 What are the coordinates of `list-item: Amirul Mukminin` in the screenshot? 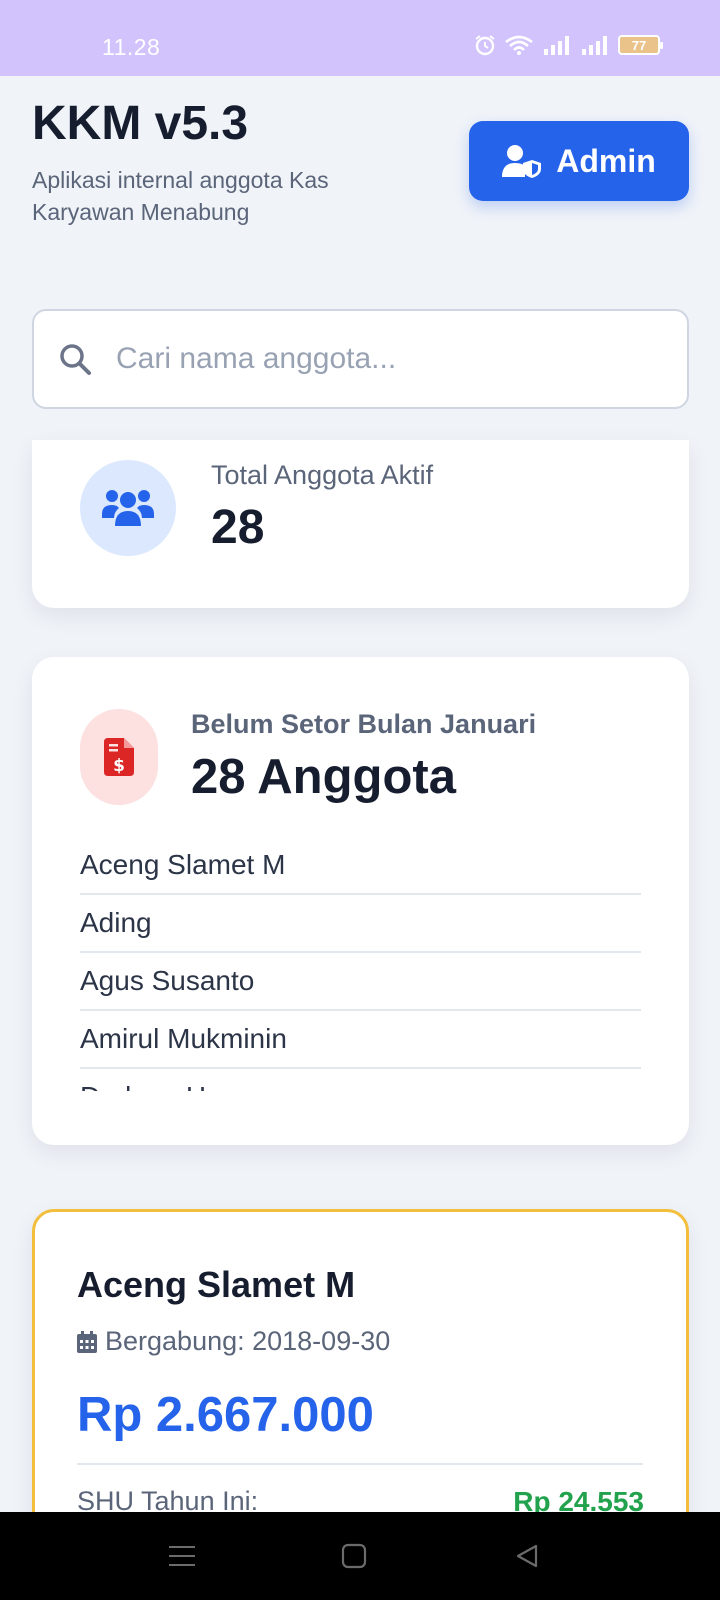 It's located at (360, 1040).